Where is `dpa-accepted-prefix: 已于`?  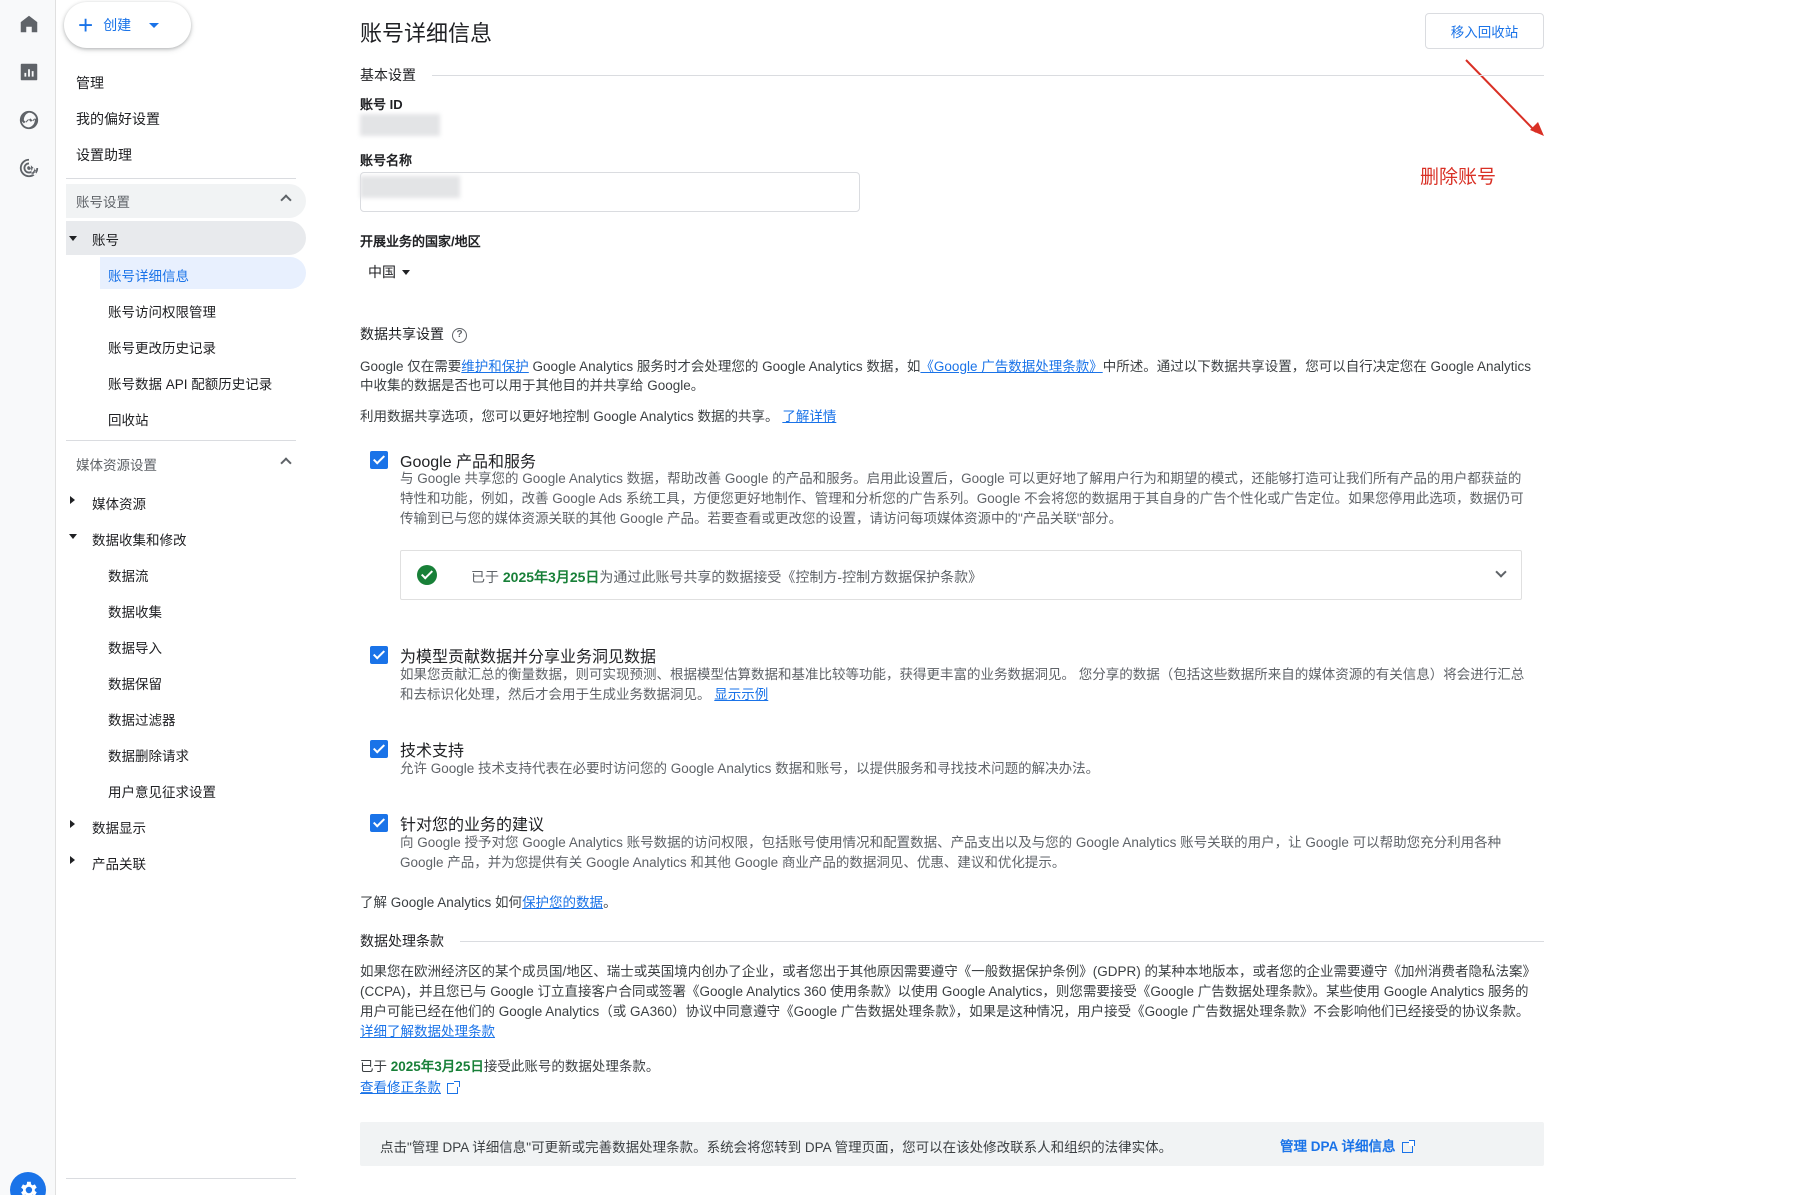 dpa-accepted-prefix: 已于 is located at coordinates (375, 1066).